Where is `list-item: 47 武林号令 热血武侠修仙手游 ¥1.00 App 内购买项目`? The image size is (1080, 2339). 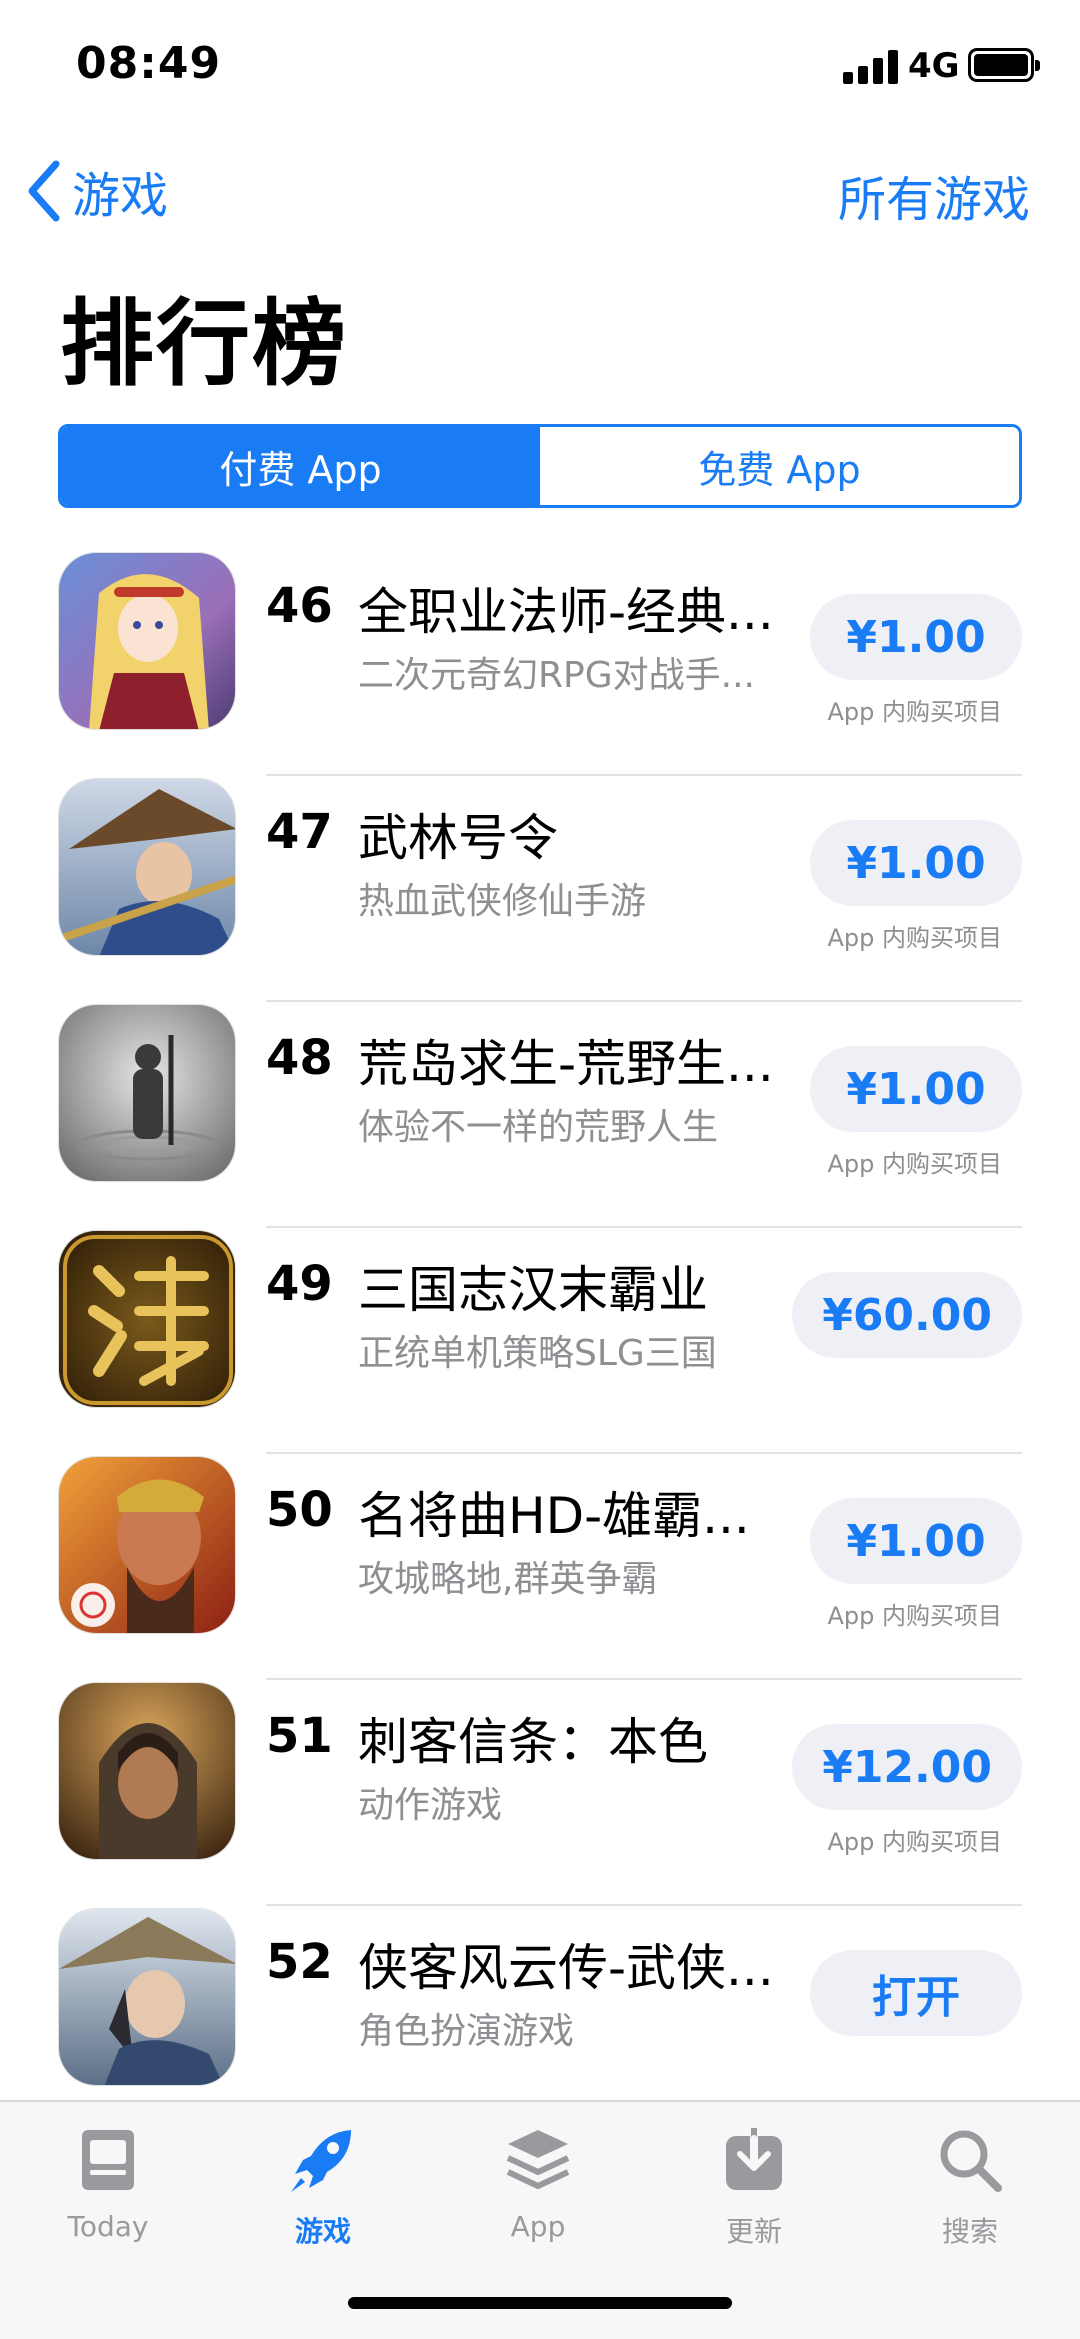 list-item: 47 武林号令 热血武侠修仙手游 ¥1.00 App 内购买项目 is located at coordinates (540, 889).